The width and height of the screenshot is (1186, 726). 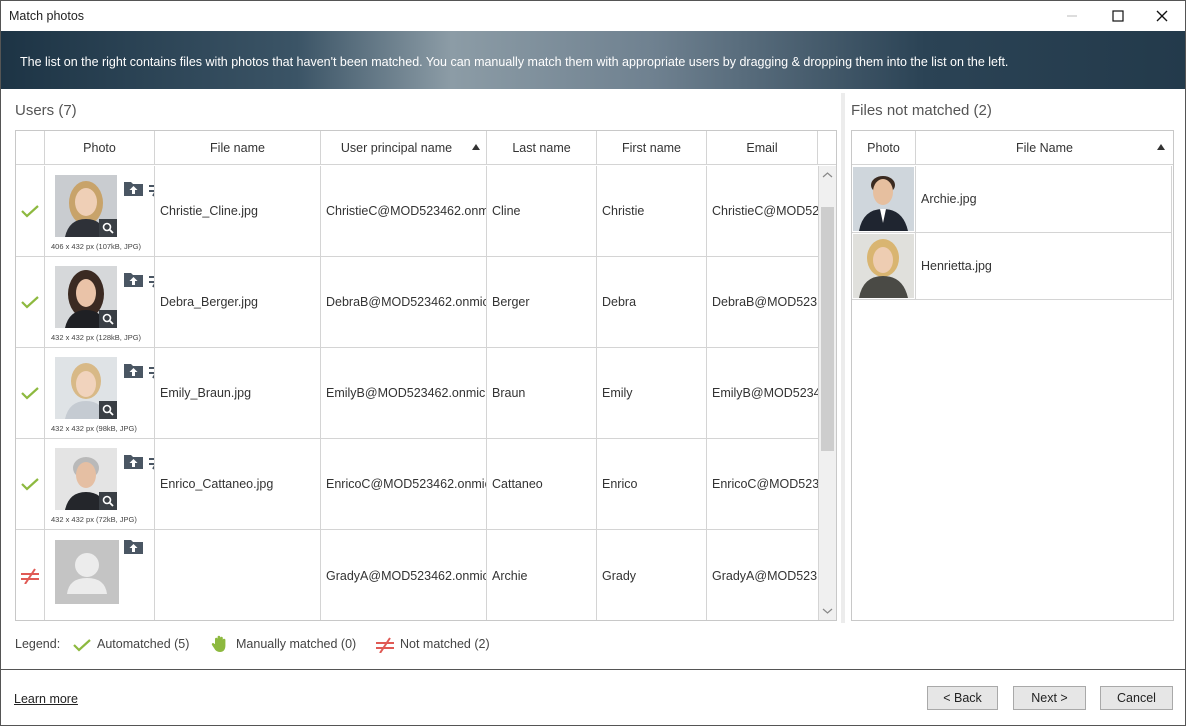 I want to click on upn-cell: DebraB@MOD523462.onmicı, so click(x=404, y=302).